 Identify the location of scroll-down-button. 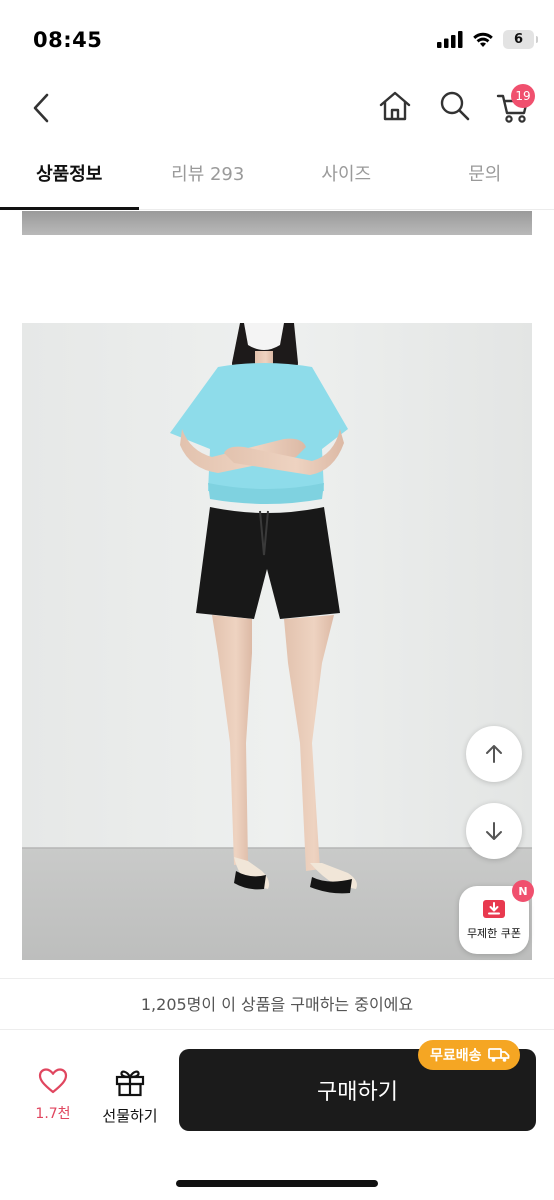
(494, 831).